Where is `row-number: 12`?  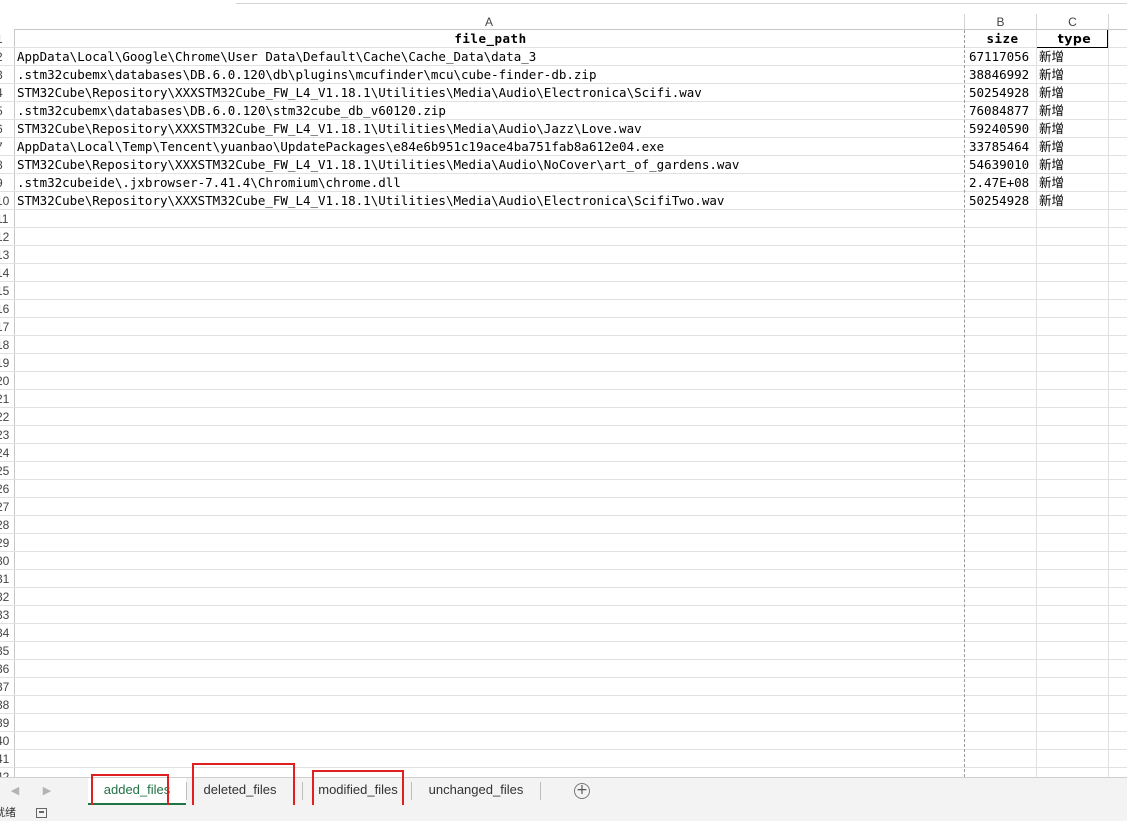 row-number: 12 is located at coordinates (7, 236).